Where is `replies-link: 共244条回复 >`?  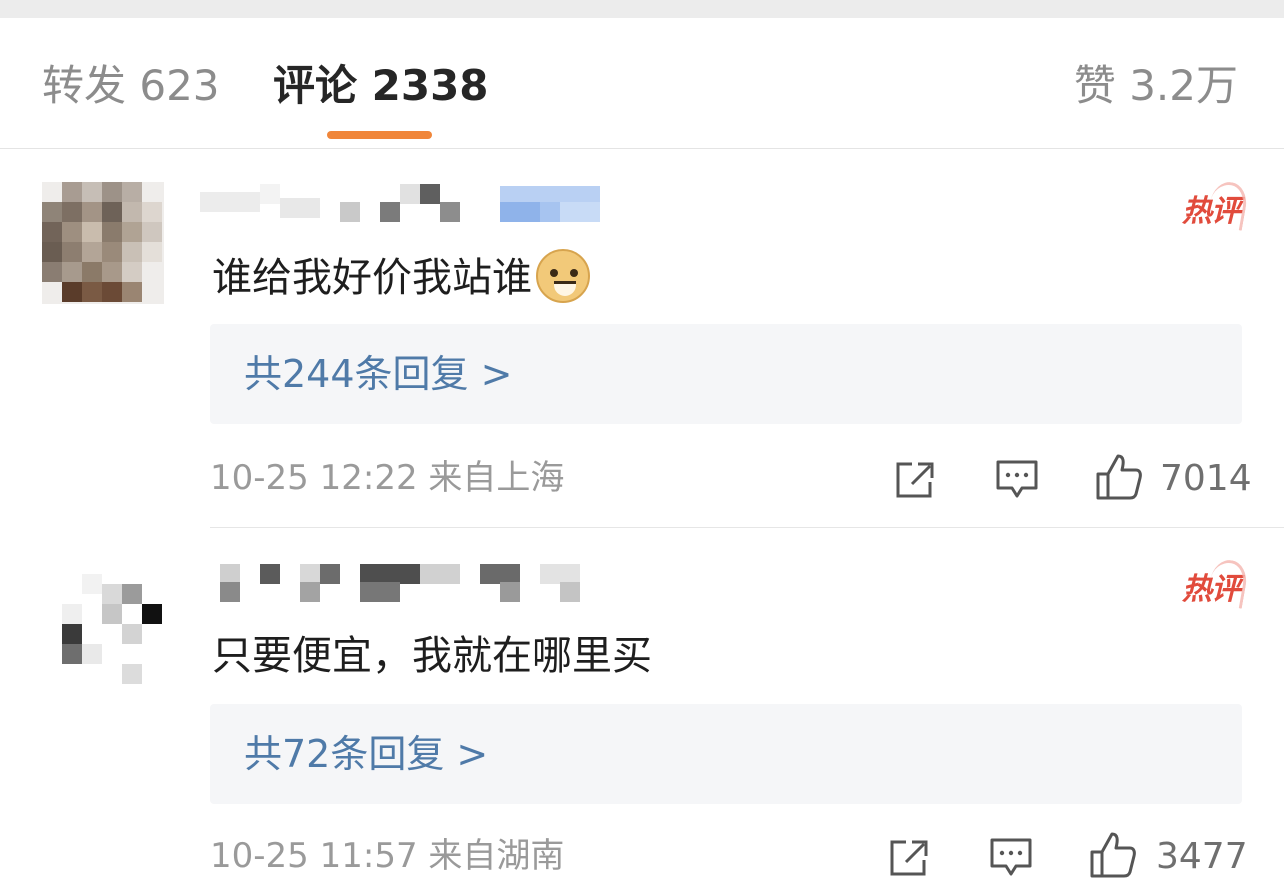
replies-link: 共244条回复 > is located at coordinates (726, 374).